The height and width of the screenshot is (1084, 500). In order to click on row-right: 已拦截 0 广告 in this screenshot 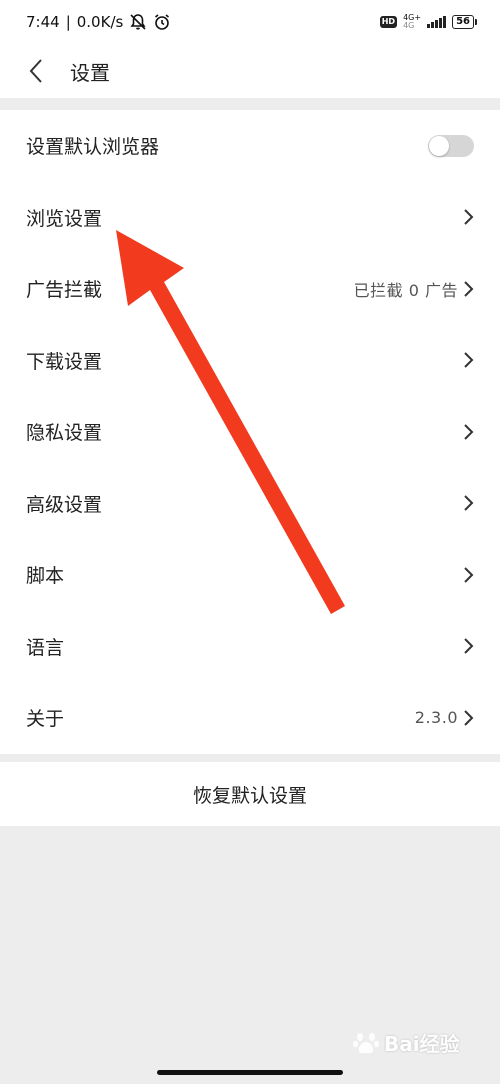, I will do `click(414, 289)`.